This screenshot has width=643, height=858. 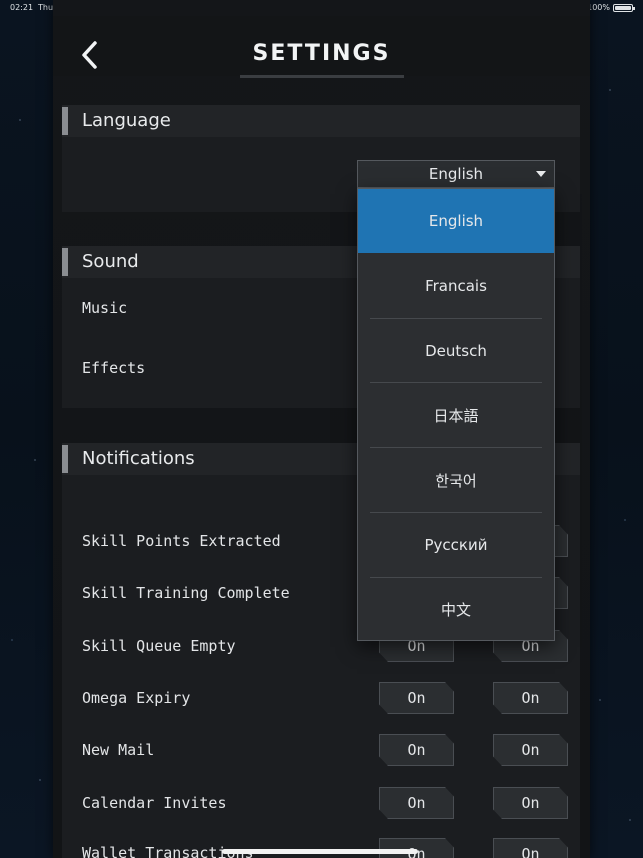 What do you see at coordinates (456, 609) in the screenshot?
I see `language-option-chinese: 中文` at bounding box center [456, 609].